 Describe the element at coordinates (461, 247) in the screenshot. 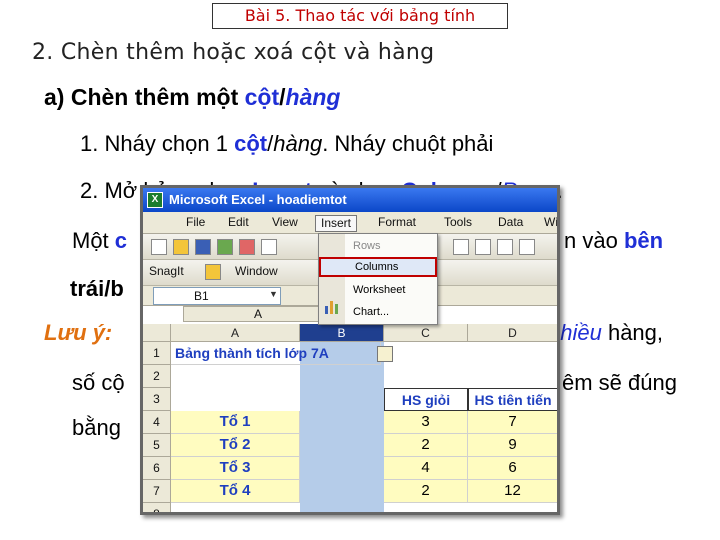

I see `autosum-icon` at that location.